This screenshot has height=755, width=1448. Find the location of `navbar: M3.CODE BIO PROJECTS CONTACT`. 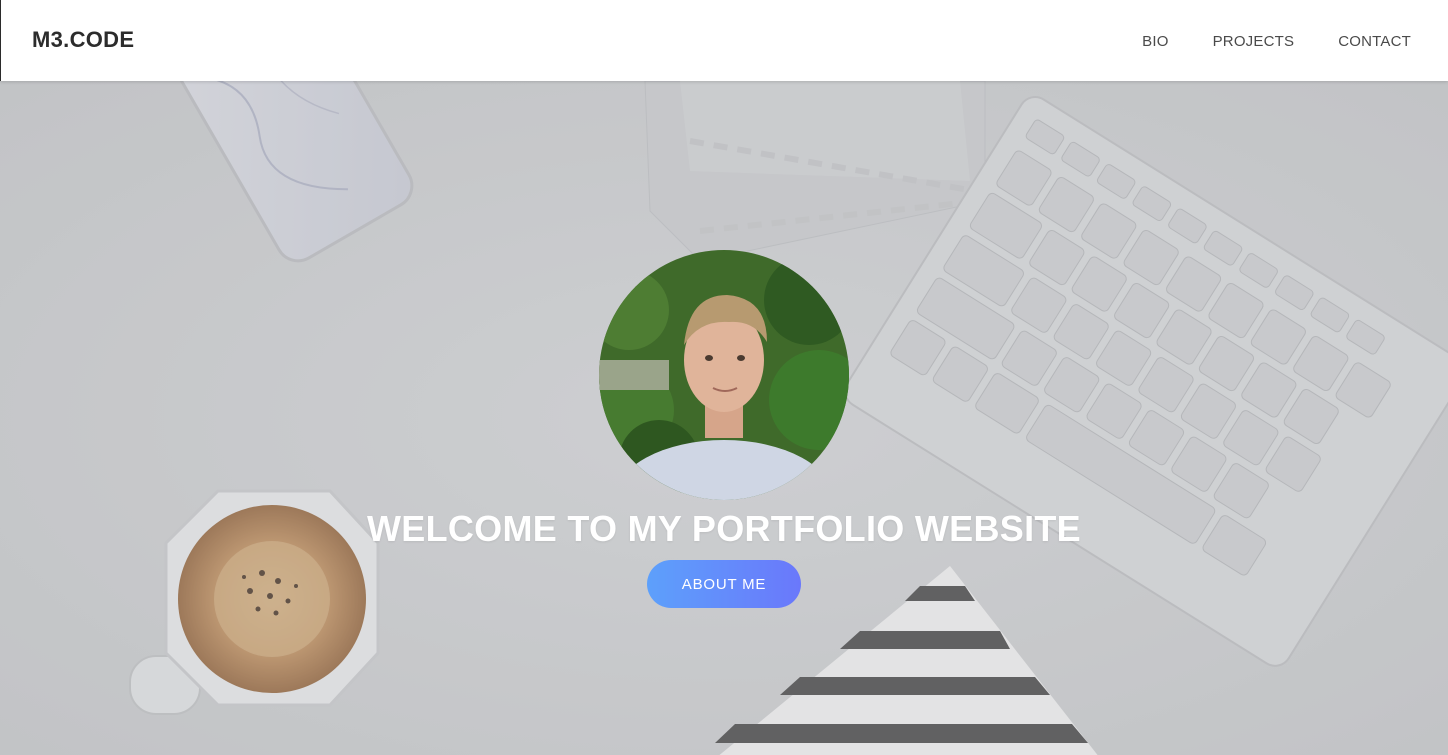

navbar: M3.CODE BIO PROJECTS CONTACT is located at coordinates (724, 40).